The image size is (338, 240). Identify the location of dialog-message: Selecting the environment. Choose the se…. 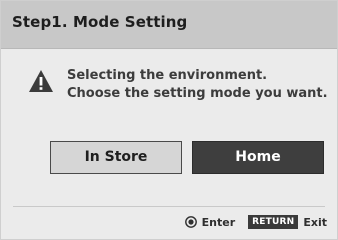
(197, 85).